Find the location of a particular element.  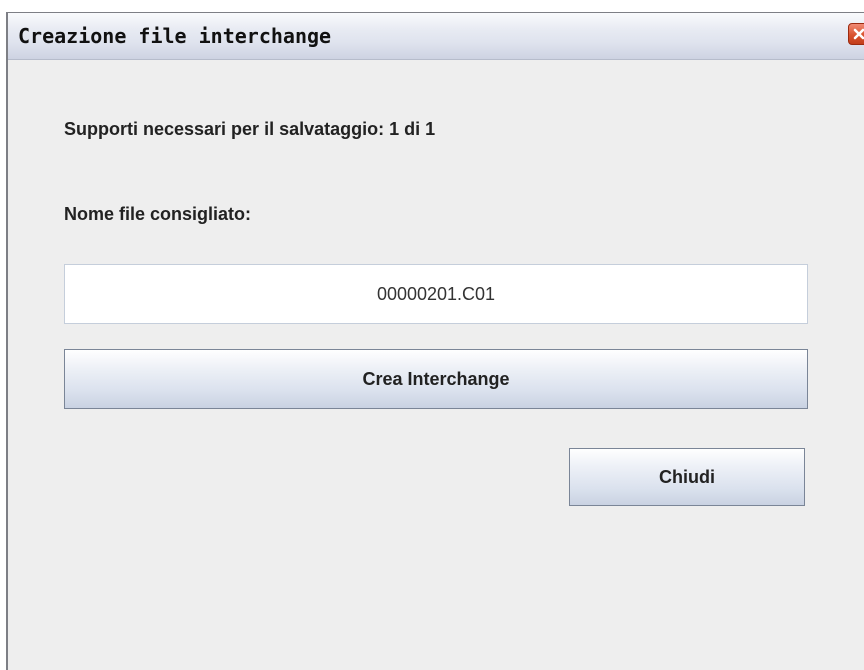

crea-interchange-button: Crea Interchange is located at coordinates (436, 379).